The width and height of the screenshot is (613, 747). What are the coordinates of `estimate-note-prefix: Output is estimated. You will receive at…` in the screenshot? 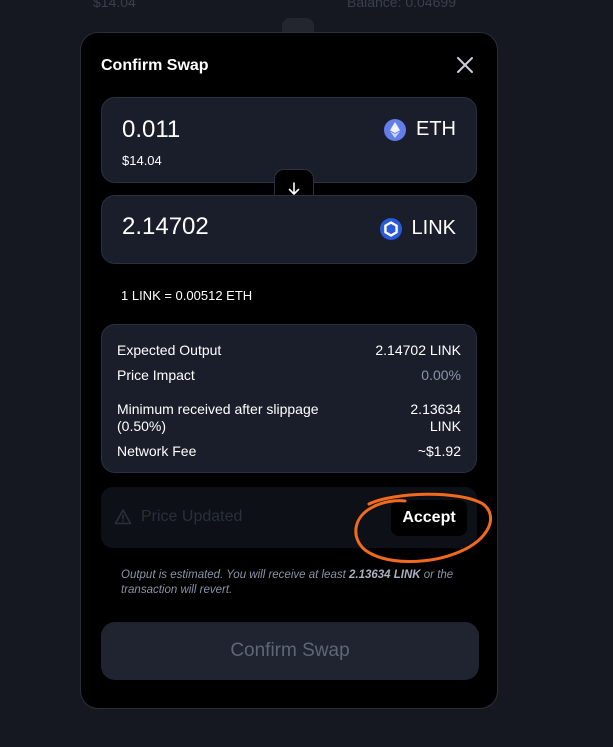 It's located at (235, 575).